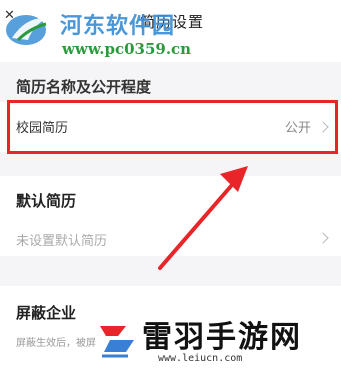 Image resolution: width=341 pixels, height=374 pixels. Describe the element at coordinates (222, 337) in the screenshot. I see `brand-name: 雷羽手游网` at that location.